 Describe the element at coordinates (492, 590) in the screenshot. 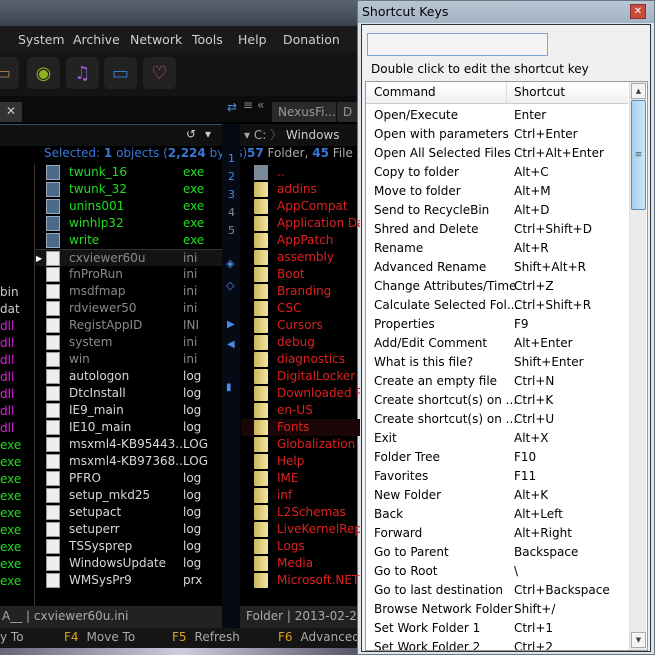

I see `shortcut-row: Go to last destination Ctrl+Backspace` at that location.